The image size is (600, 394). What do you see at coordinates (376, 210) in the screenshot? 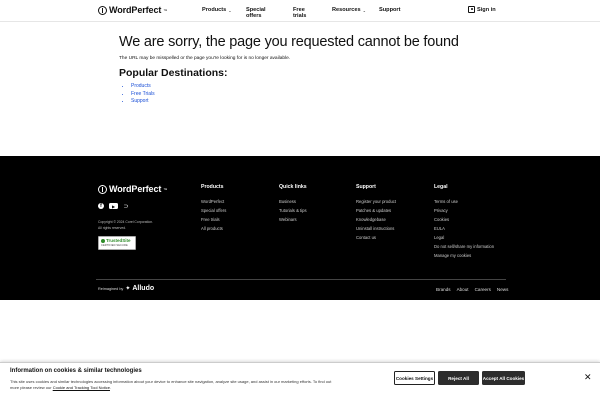
I see `footer-link-patches: Patches & updates` at bounding box center [376, 210].